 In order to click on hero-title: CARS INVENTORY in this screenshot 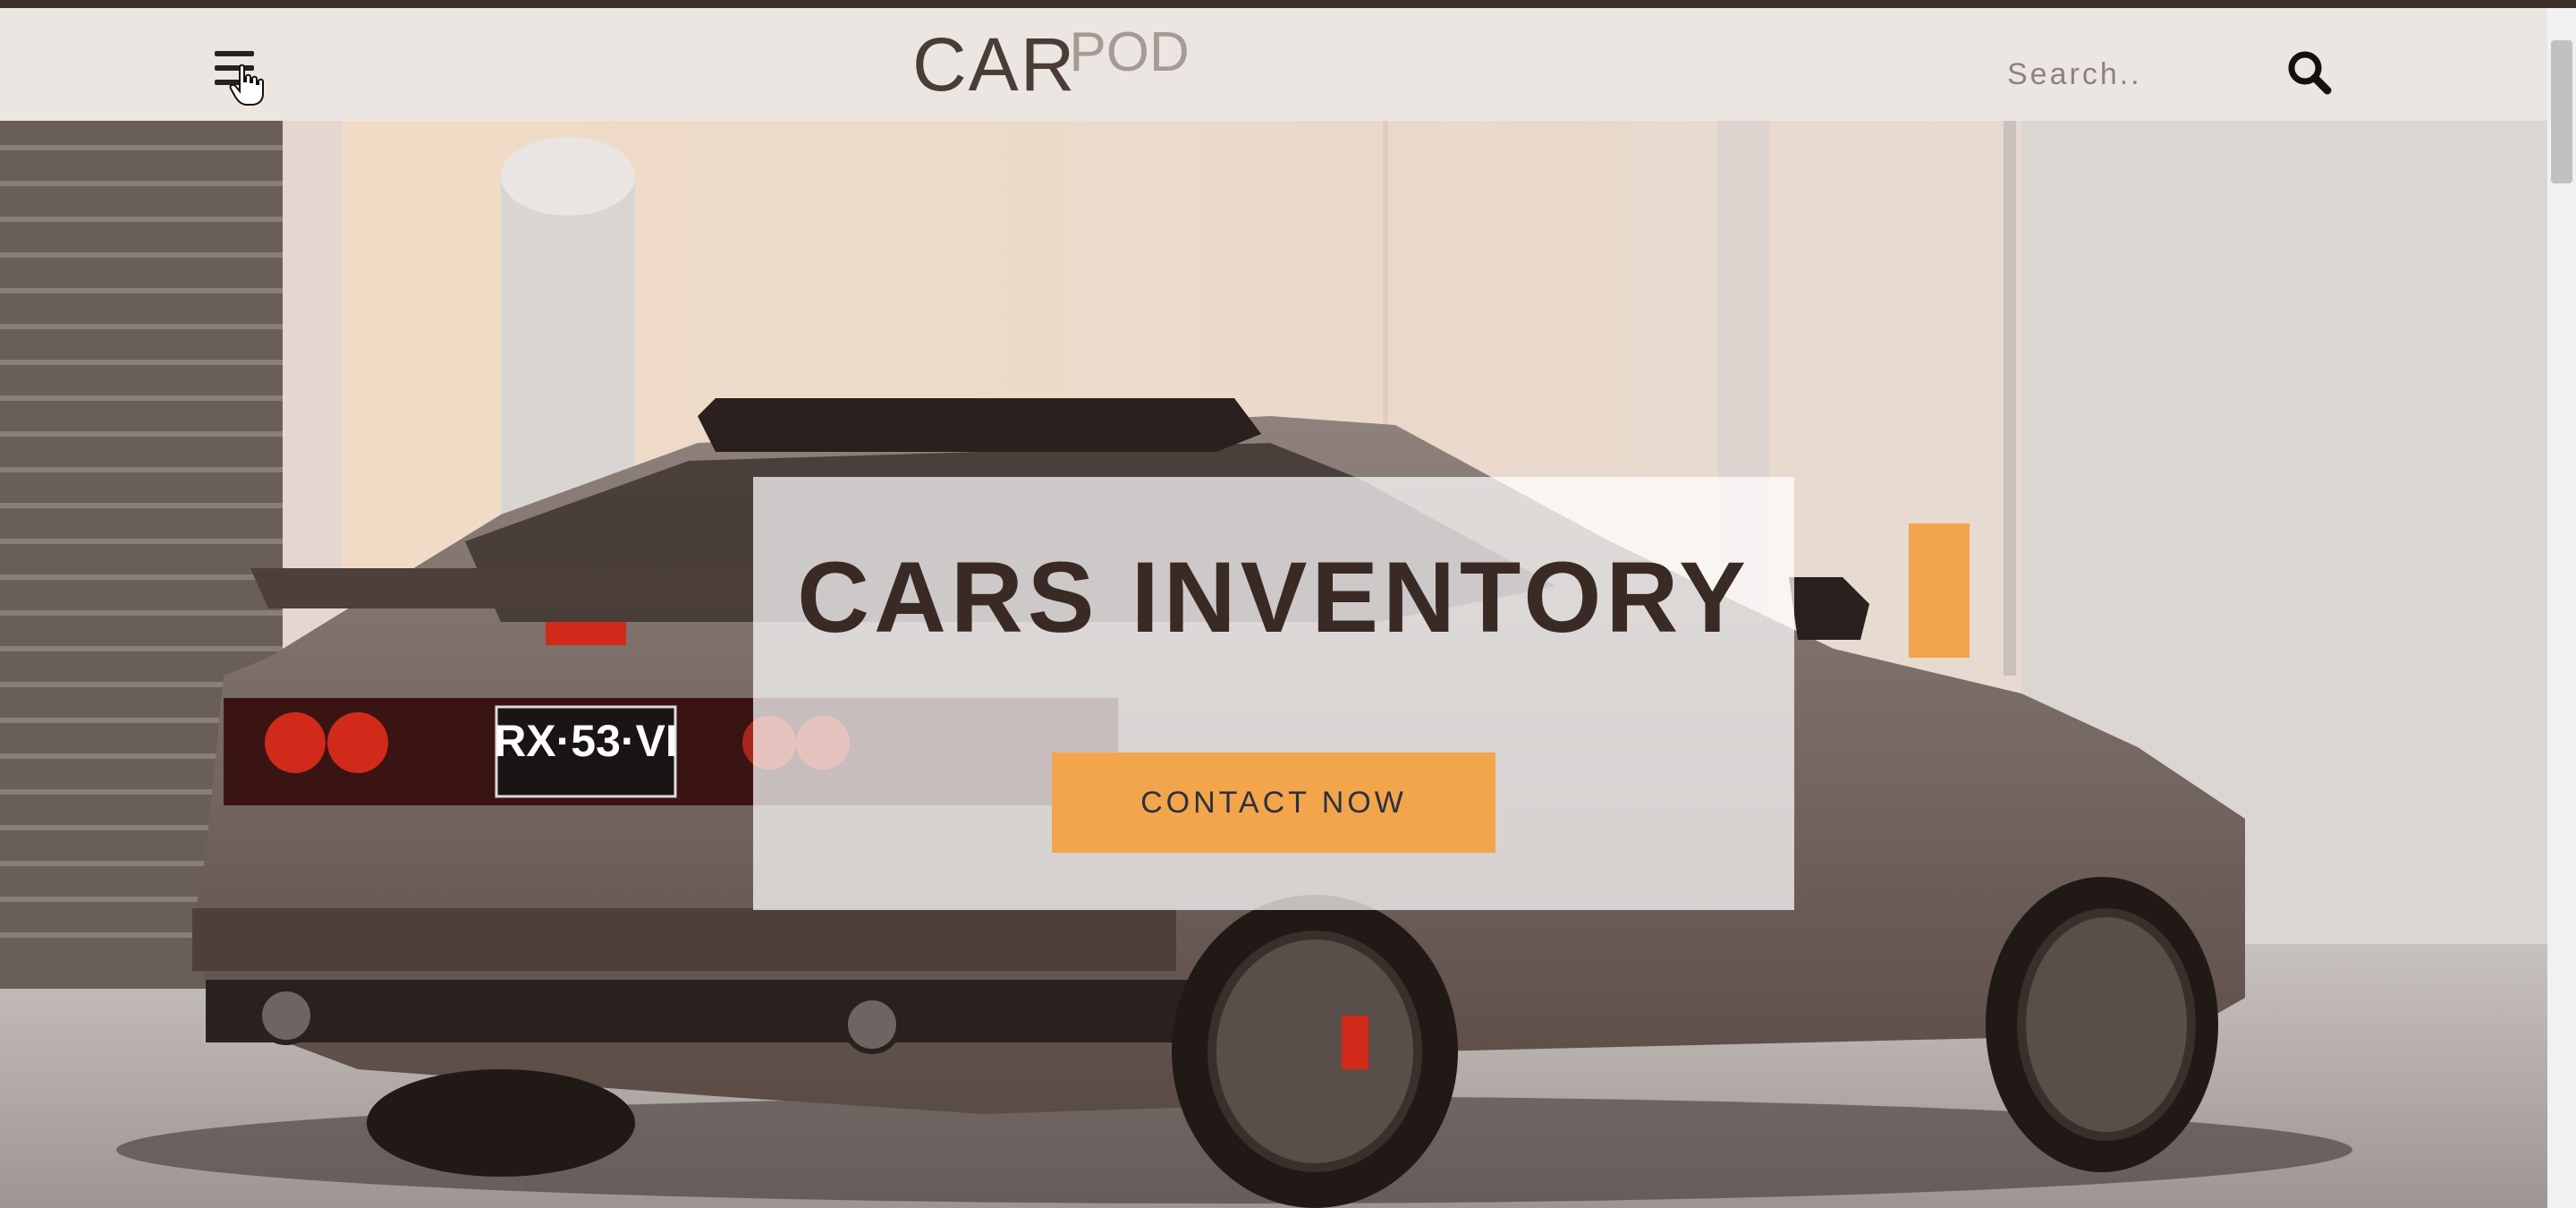, I will do `click(1273, 597)`.